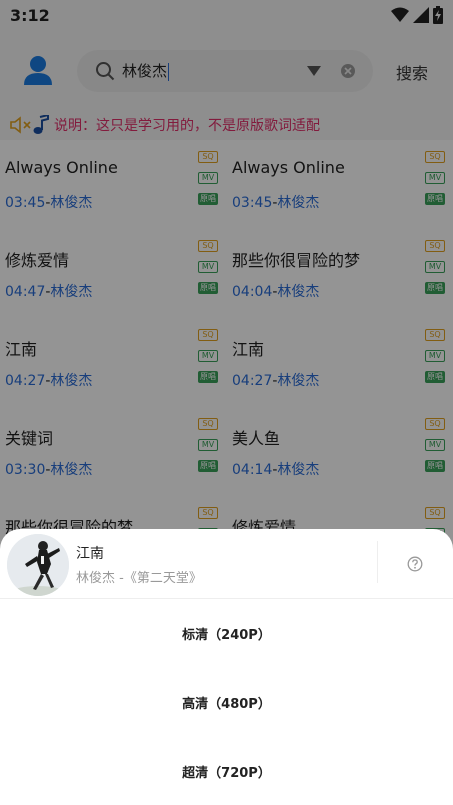 This screenshot has height=805, width=453. What do you see at coordinates (226, 702) in the screenshot?
I see `quality-option-480p: 高清（480P）` at bounding box center [226, 702].